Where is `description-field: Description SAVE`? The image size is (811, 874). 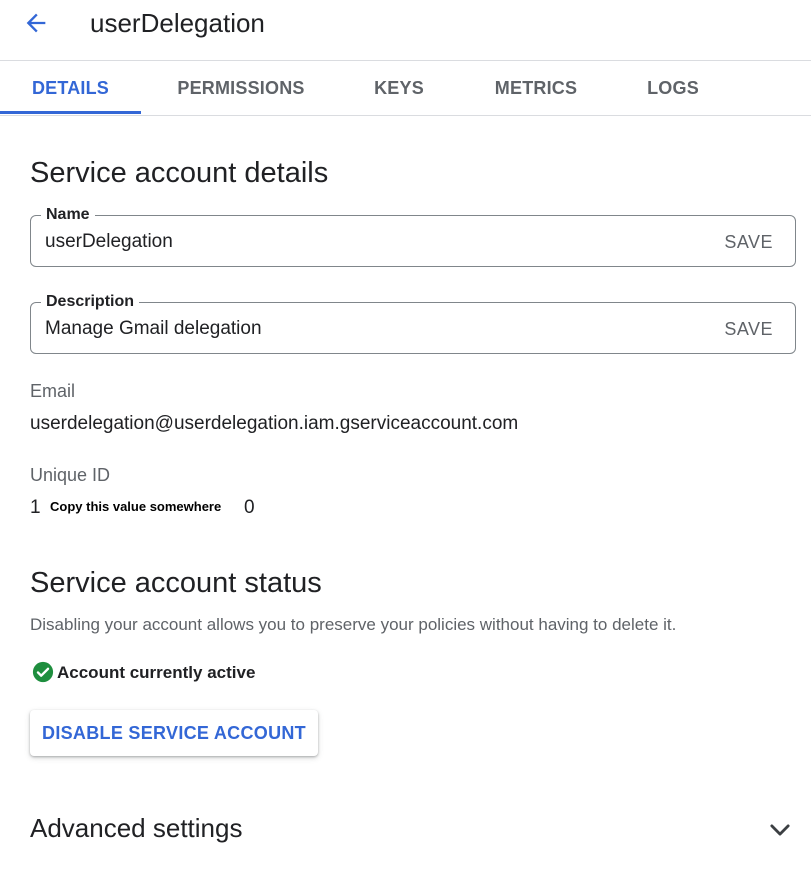 description-field: Description SAVE is located at coordinates (413, 323).